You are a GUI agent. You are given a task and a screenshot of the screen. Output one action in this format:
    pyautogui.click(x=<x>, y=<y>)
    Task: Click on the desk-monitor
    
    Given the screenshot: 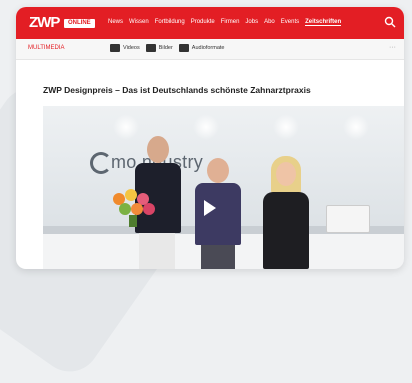 What is the action you would take?
    pyautogui.click(x=348, y=219)
    